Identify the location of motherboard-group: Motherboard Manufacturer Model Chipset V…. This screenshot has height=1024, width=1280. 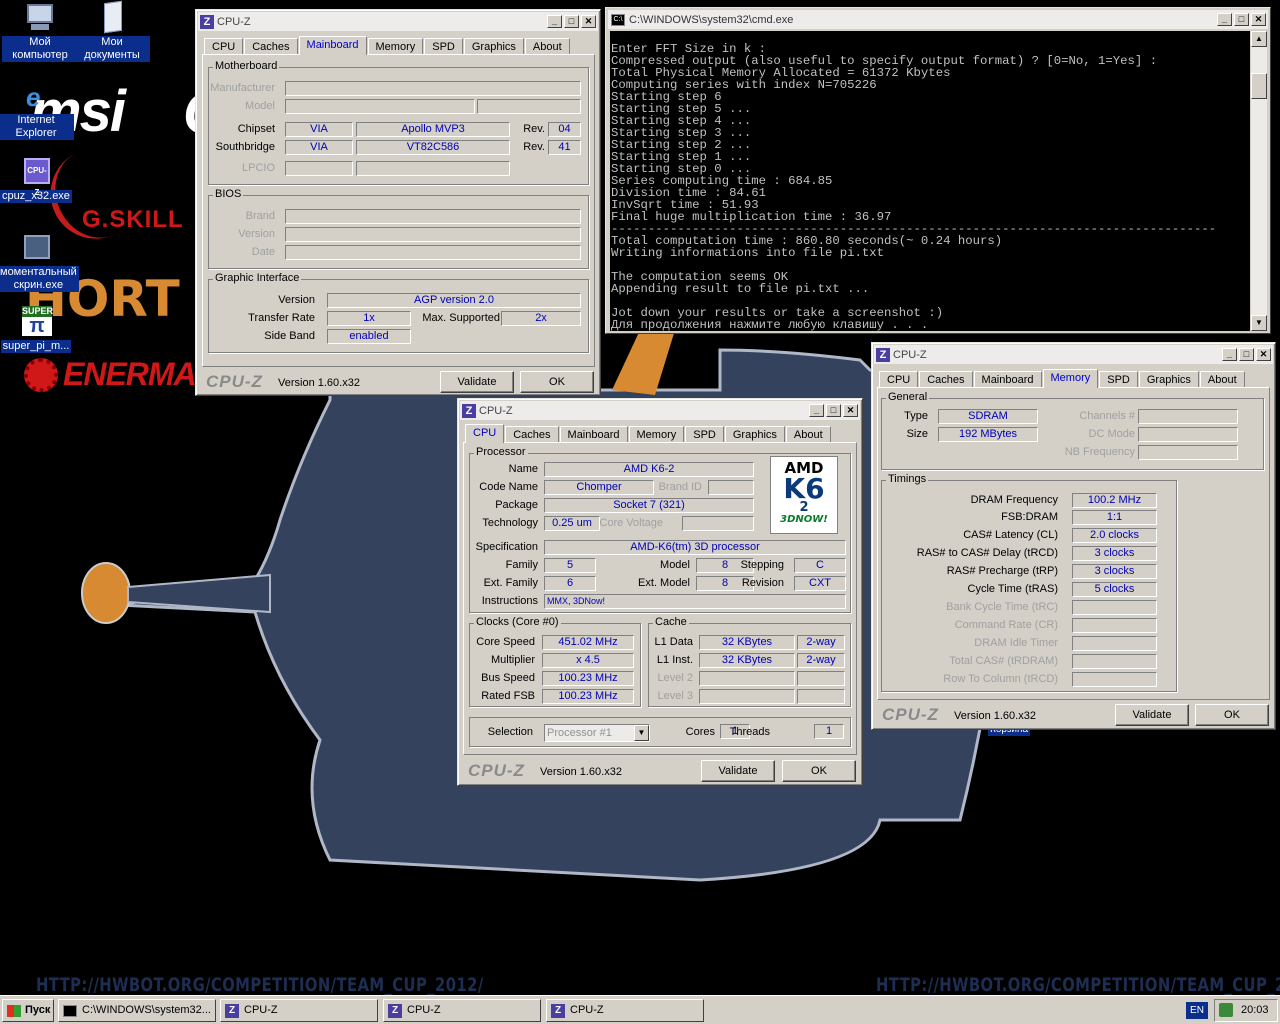
(398, 122).